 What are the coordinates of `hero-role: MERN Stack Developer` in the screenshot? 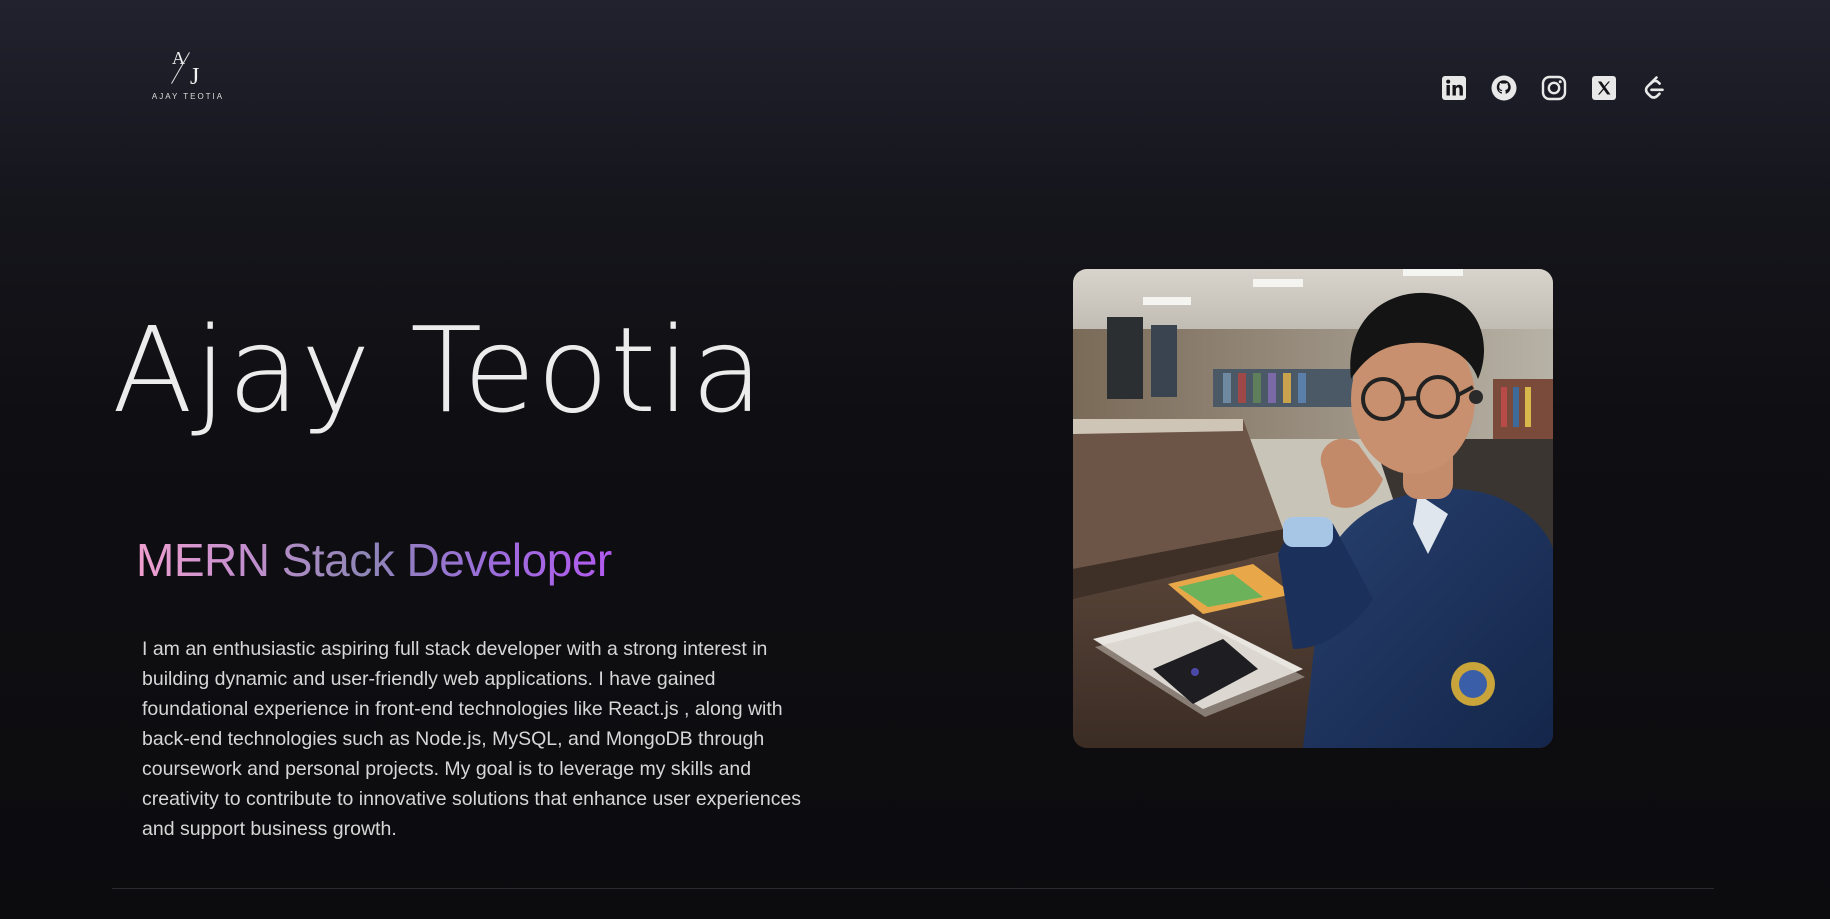 It's located at (374, 560).